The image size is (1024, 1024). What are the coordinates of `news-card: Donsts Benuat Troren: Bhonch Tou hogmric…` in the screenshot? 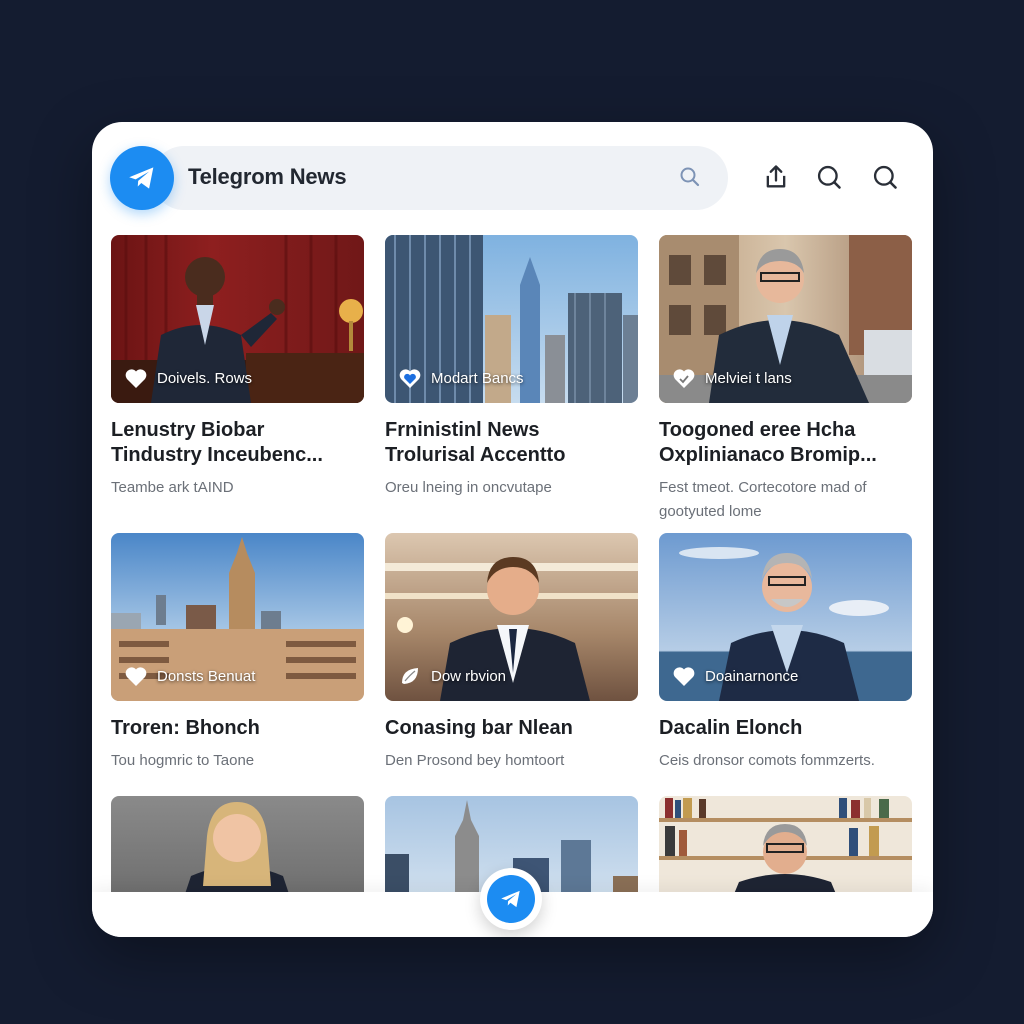 It's located at (237, 653).